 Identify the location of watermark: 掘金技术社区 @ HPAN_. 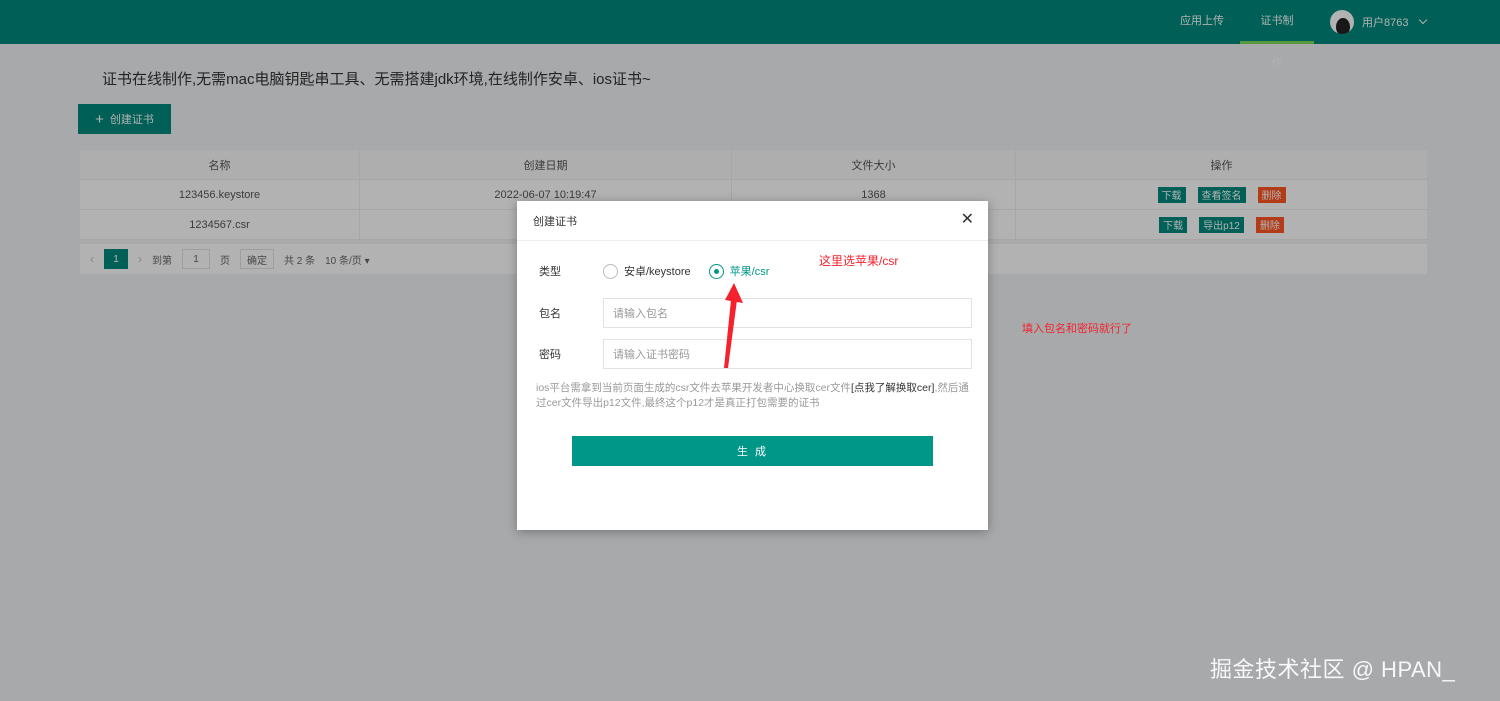
(1333, 669).